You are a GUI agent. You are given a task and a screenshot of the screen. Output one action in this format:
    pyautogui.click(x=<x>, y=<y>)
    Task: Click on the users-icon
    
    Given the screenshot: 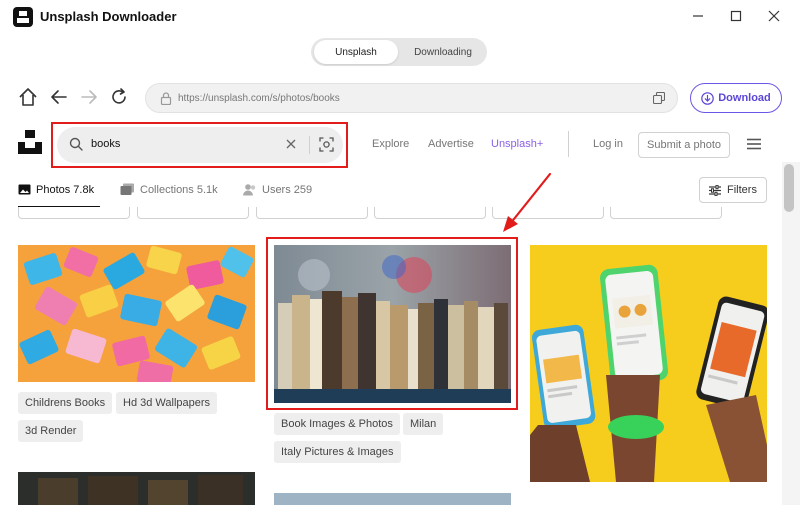 What is the action you would take?
    pyautogui.click(x=249, y=190)
    